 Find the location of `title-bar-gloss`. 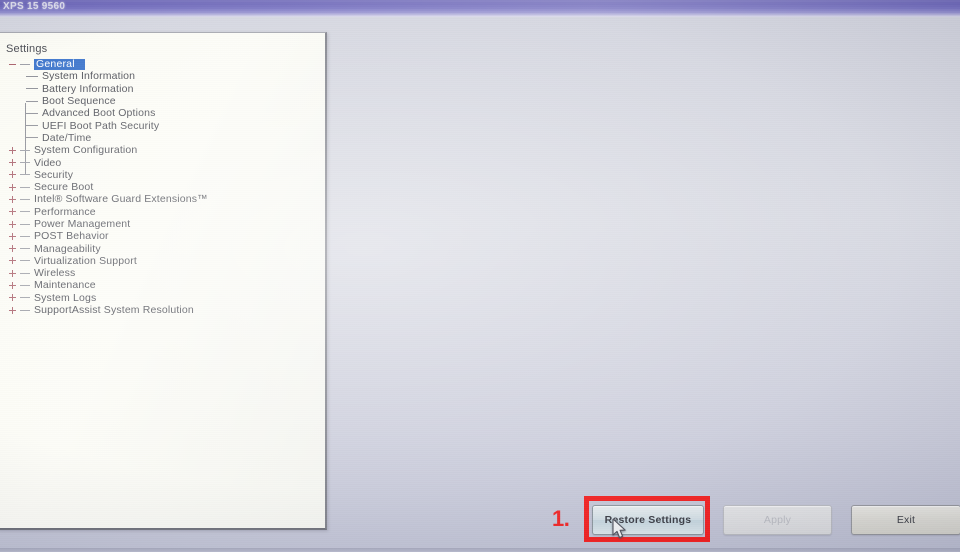

title-bar-gloss is located at coordinates (480, 8).